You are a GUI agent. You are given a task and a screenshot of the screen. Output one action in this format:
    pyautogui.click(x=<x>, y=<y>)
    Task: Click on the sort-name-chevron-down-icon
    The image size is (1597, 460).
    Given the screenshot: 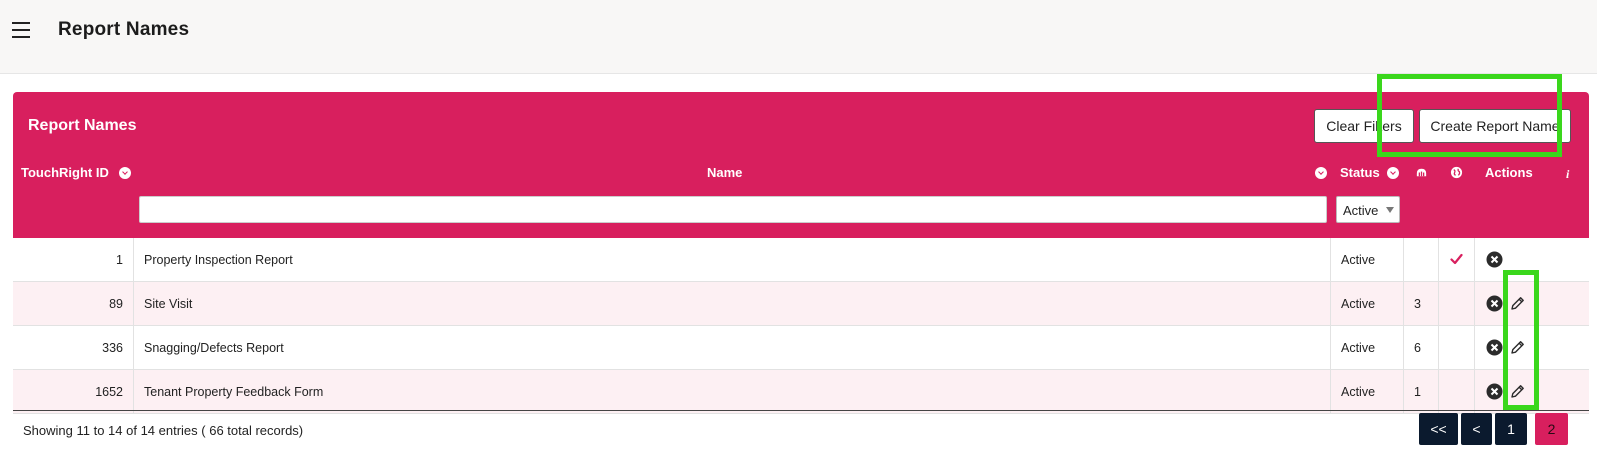 What is the action you would take?
    pyautogui.click(x=1321, y=173)
    